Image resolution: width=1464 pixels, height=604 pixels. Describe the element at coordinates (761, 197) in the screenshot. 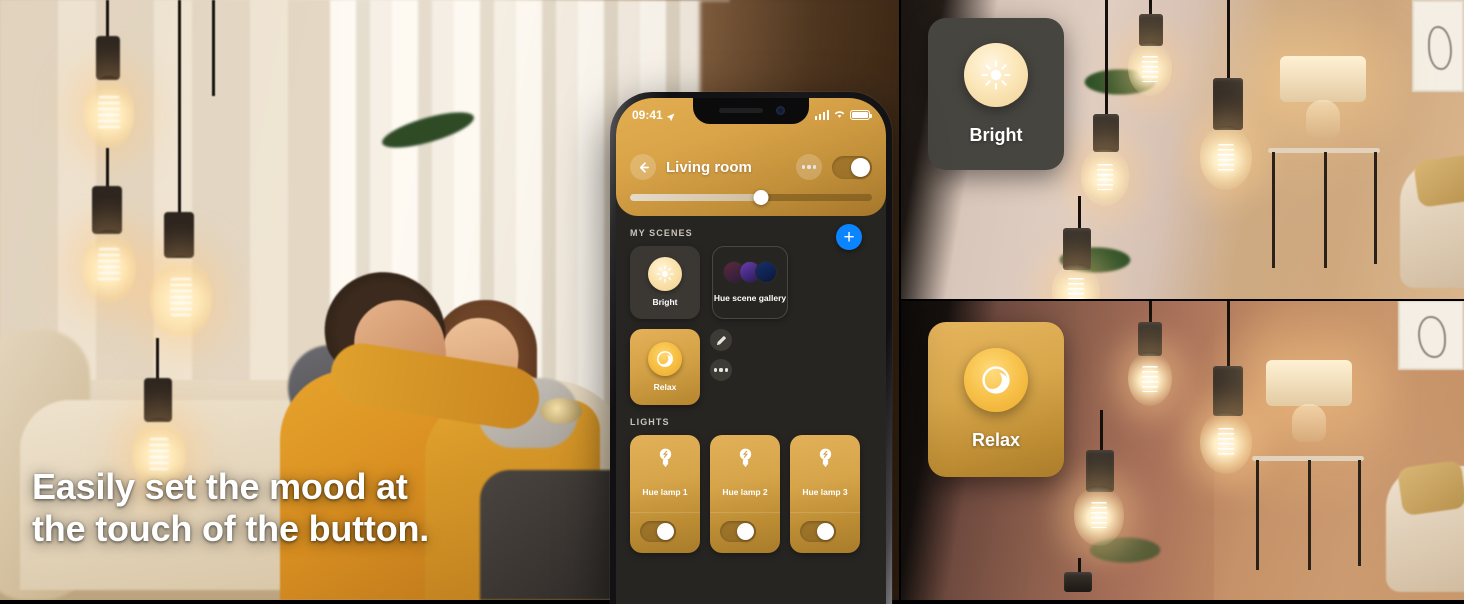

I see `slider-knob` at that location.